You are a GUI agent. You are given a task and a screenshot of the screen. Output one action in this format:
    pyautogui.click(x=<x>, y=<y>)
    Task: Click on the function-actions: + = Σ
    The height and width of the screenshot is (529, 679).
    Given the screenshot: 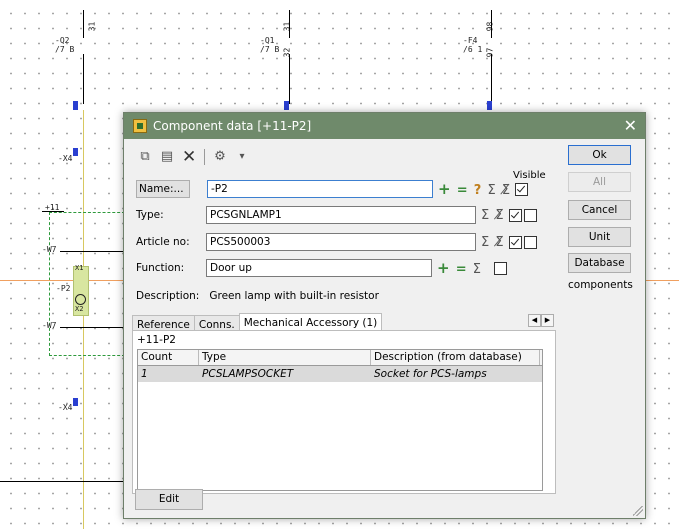 What is the action you would take?
    pyautogui.click(x=459, y=268)
    